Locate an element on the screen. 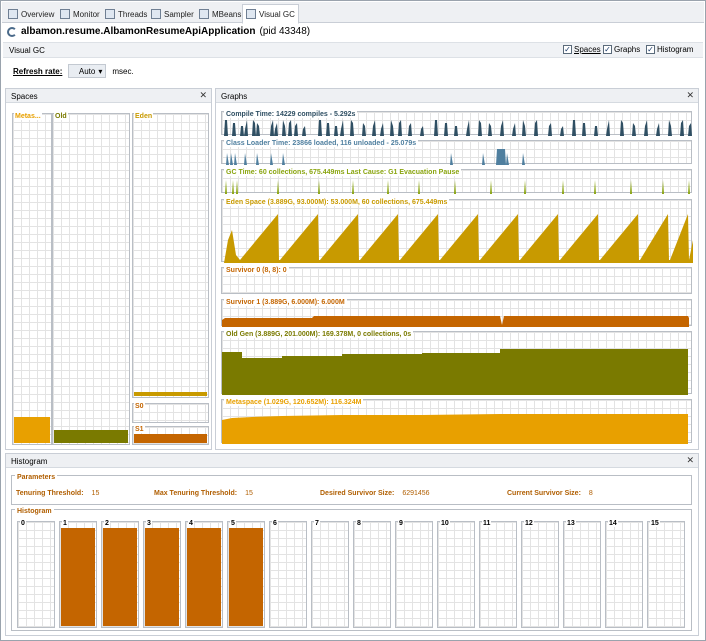  histogram-bin-label: 0 is located at coordinates (23, 523).